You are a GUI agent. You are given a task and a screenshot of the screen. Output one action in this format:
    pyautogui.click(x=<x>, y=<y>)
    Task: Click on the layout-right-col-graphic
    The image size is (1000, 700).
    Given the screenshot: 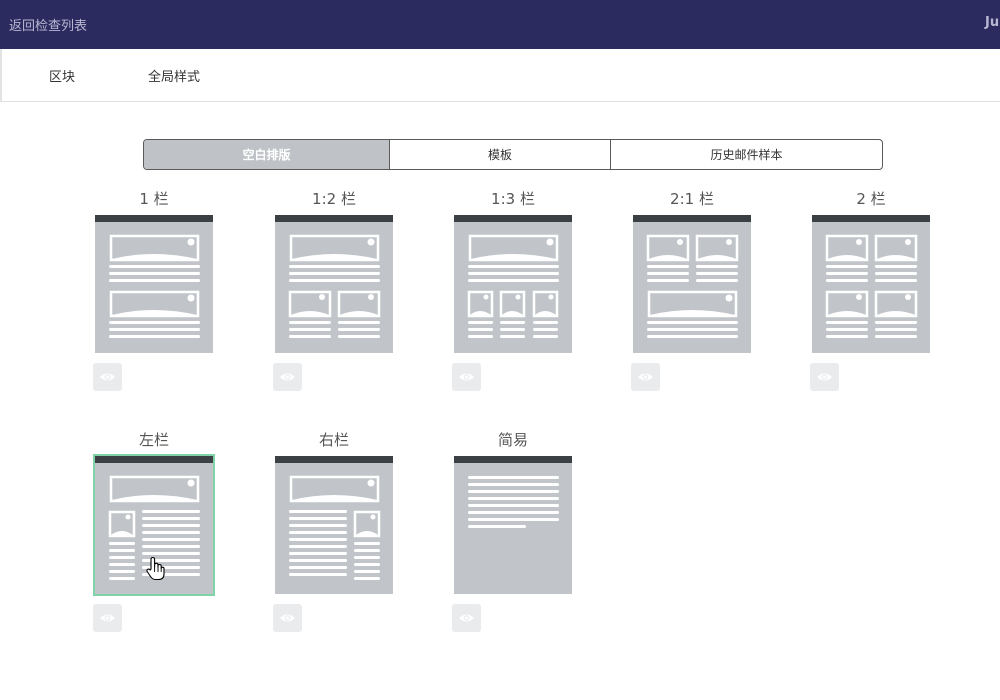 What is the action you would take?
    pyautogui.click(x=335, y=527)
    